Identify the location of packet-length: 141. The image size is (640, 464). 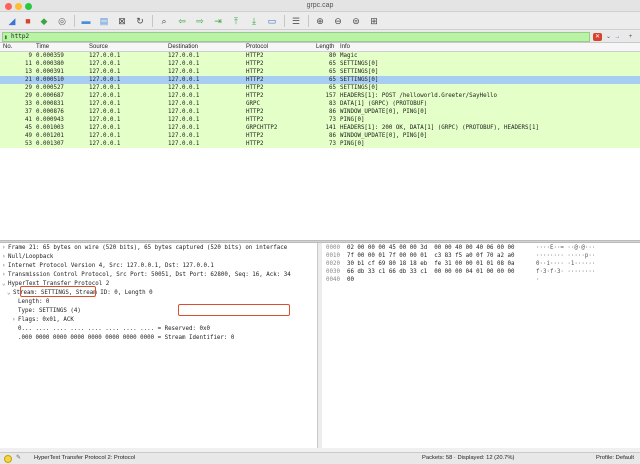
(330, 128).